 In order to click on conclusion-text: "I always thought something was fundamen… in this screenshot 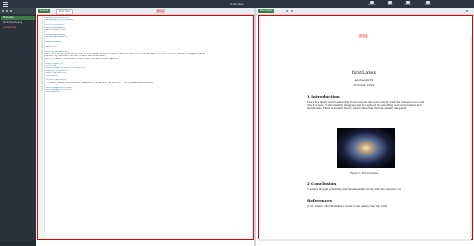, I will do `click(354, 189)`.